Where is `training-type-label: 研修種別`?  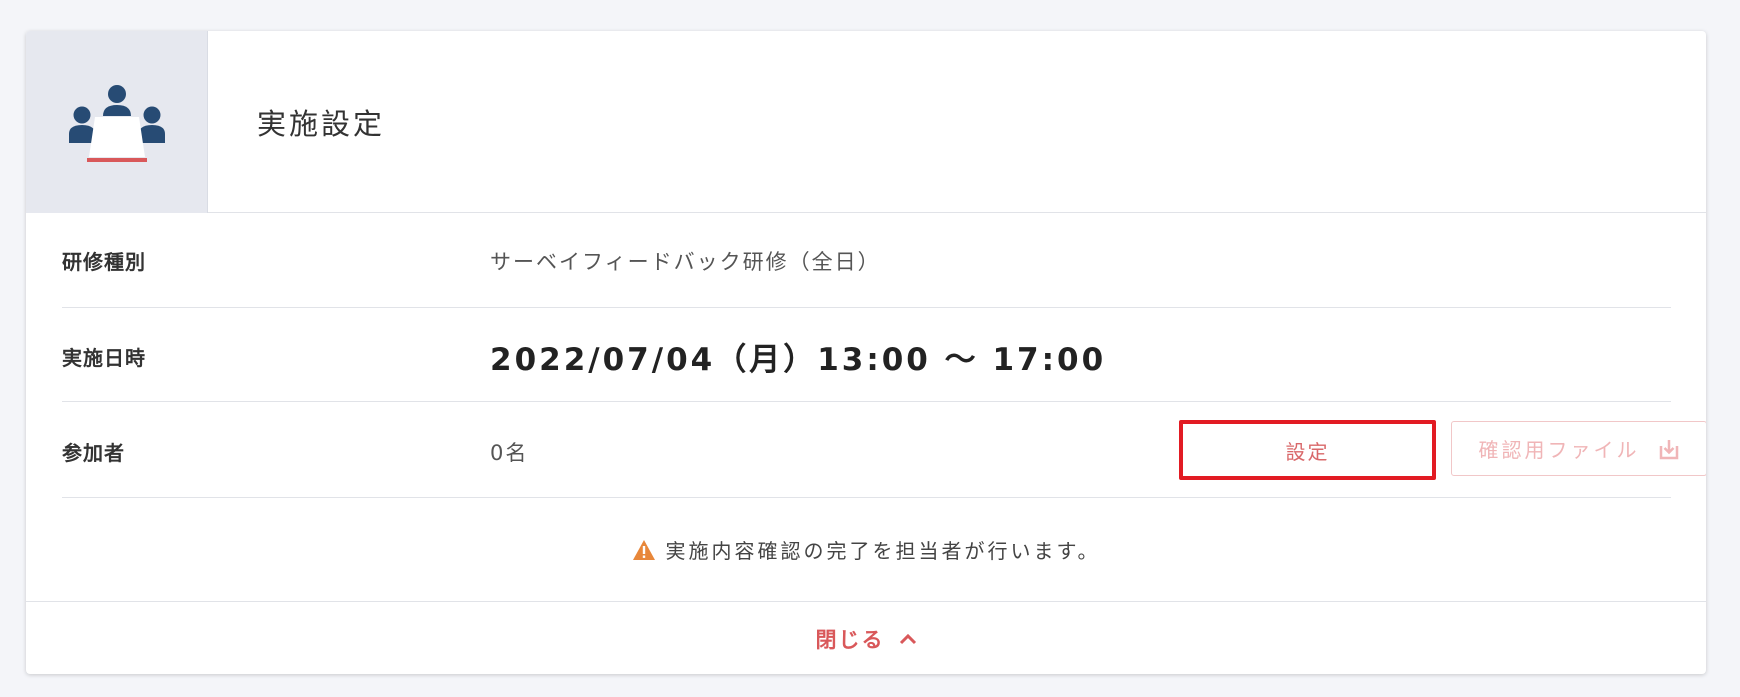 training-type-label: 研修種別 is located at coordinates (104, 262).